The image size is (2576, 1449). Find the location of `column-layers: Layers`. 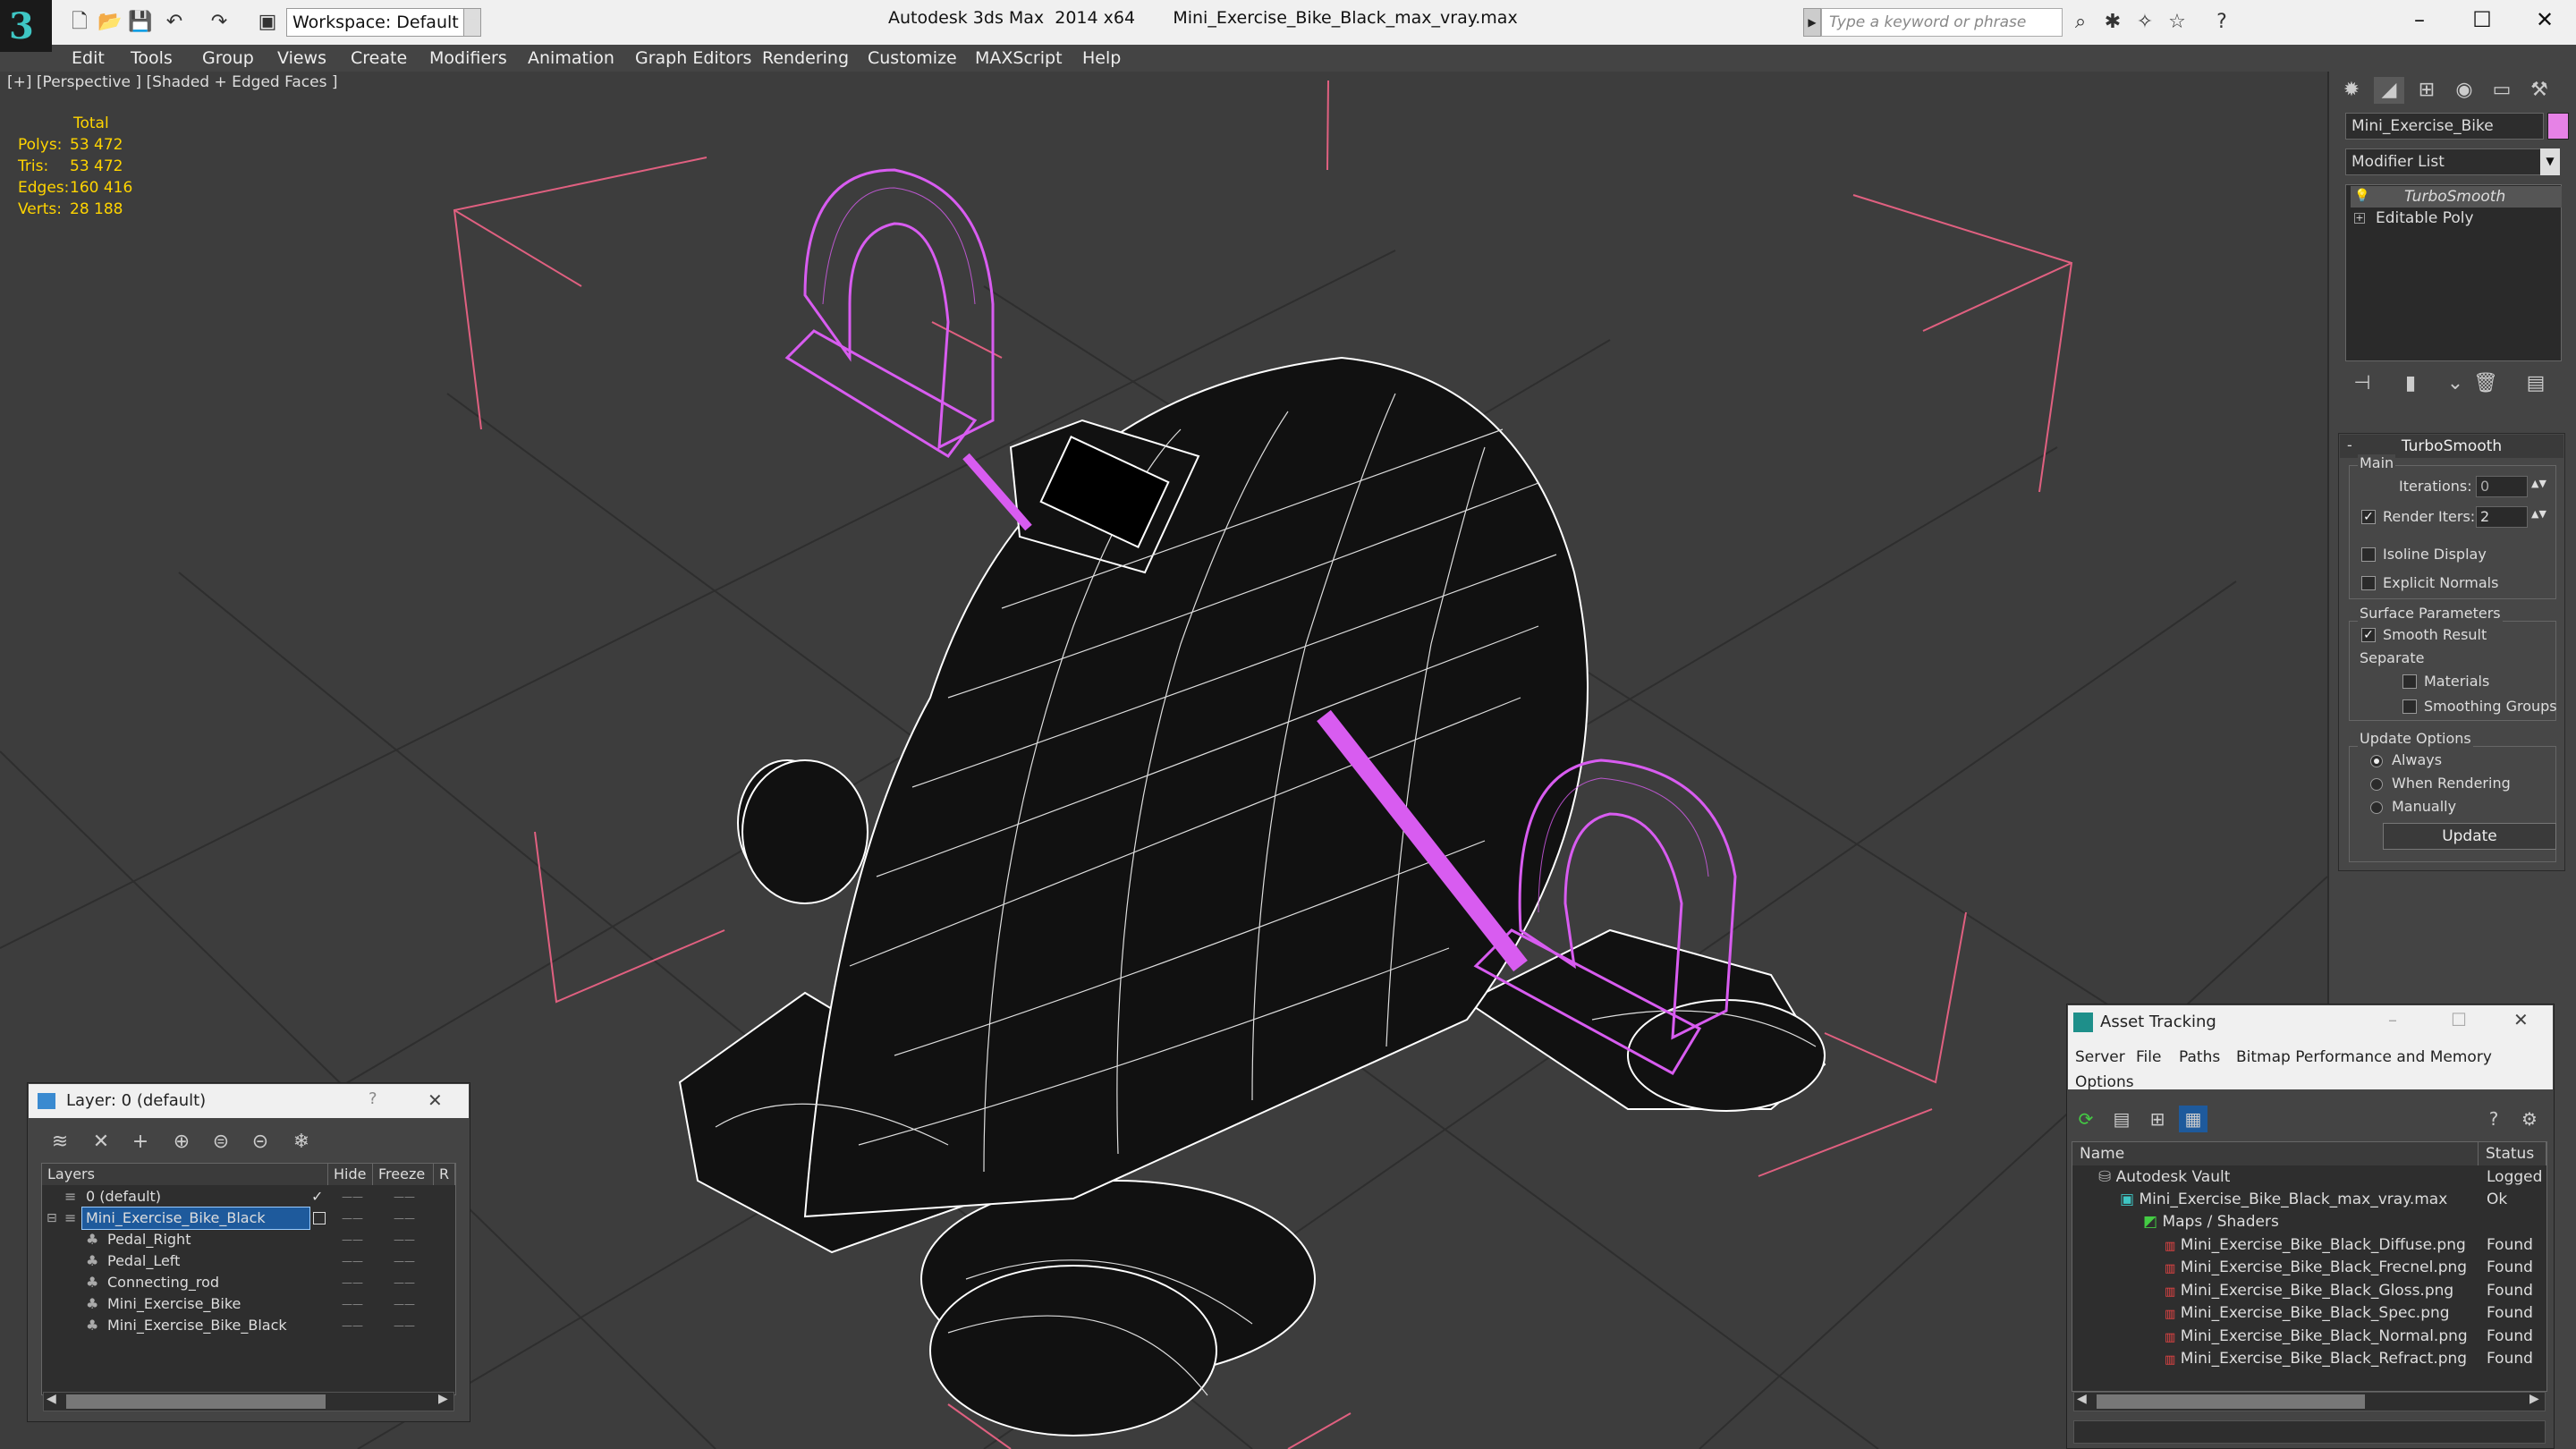

column-layers: Layers is located at coordinates (185, 1174).